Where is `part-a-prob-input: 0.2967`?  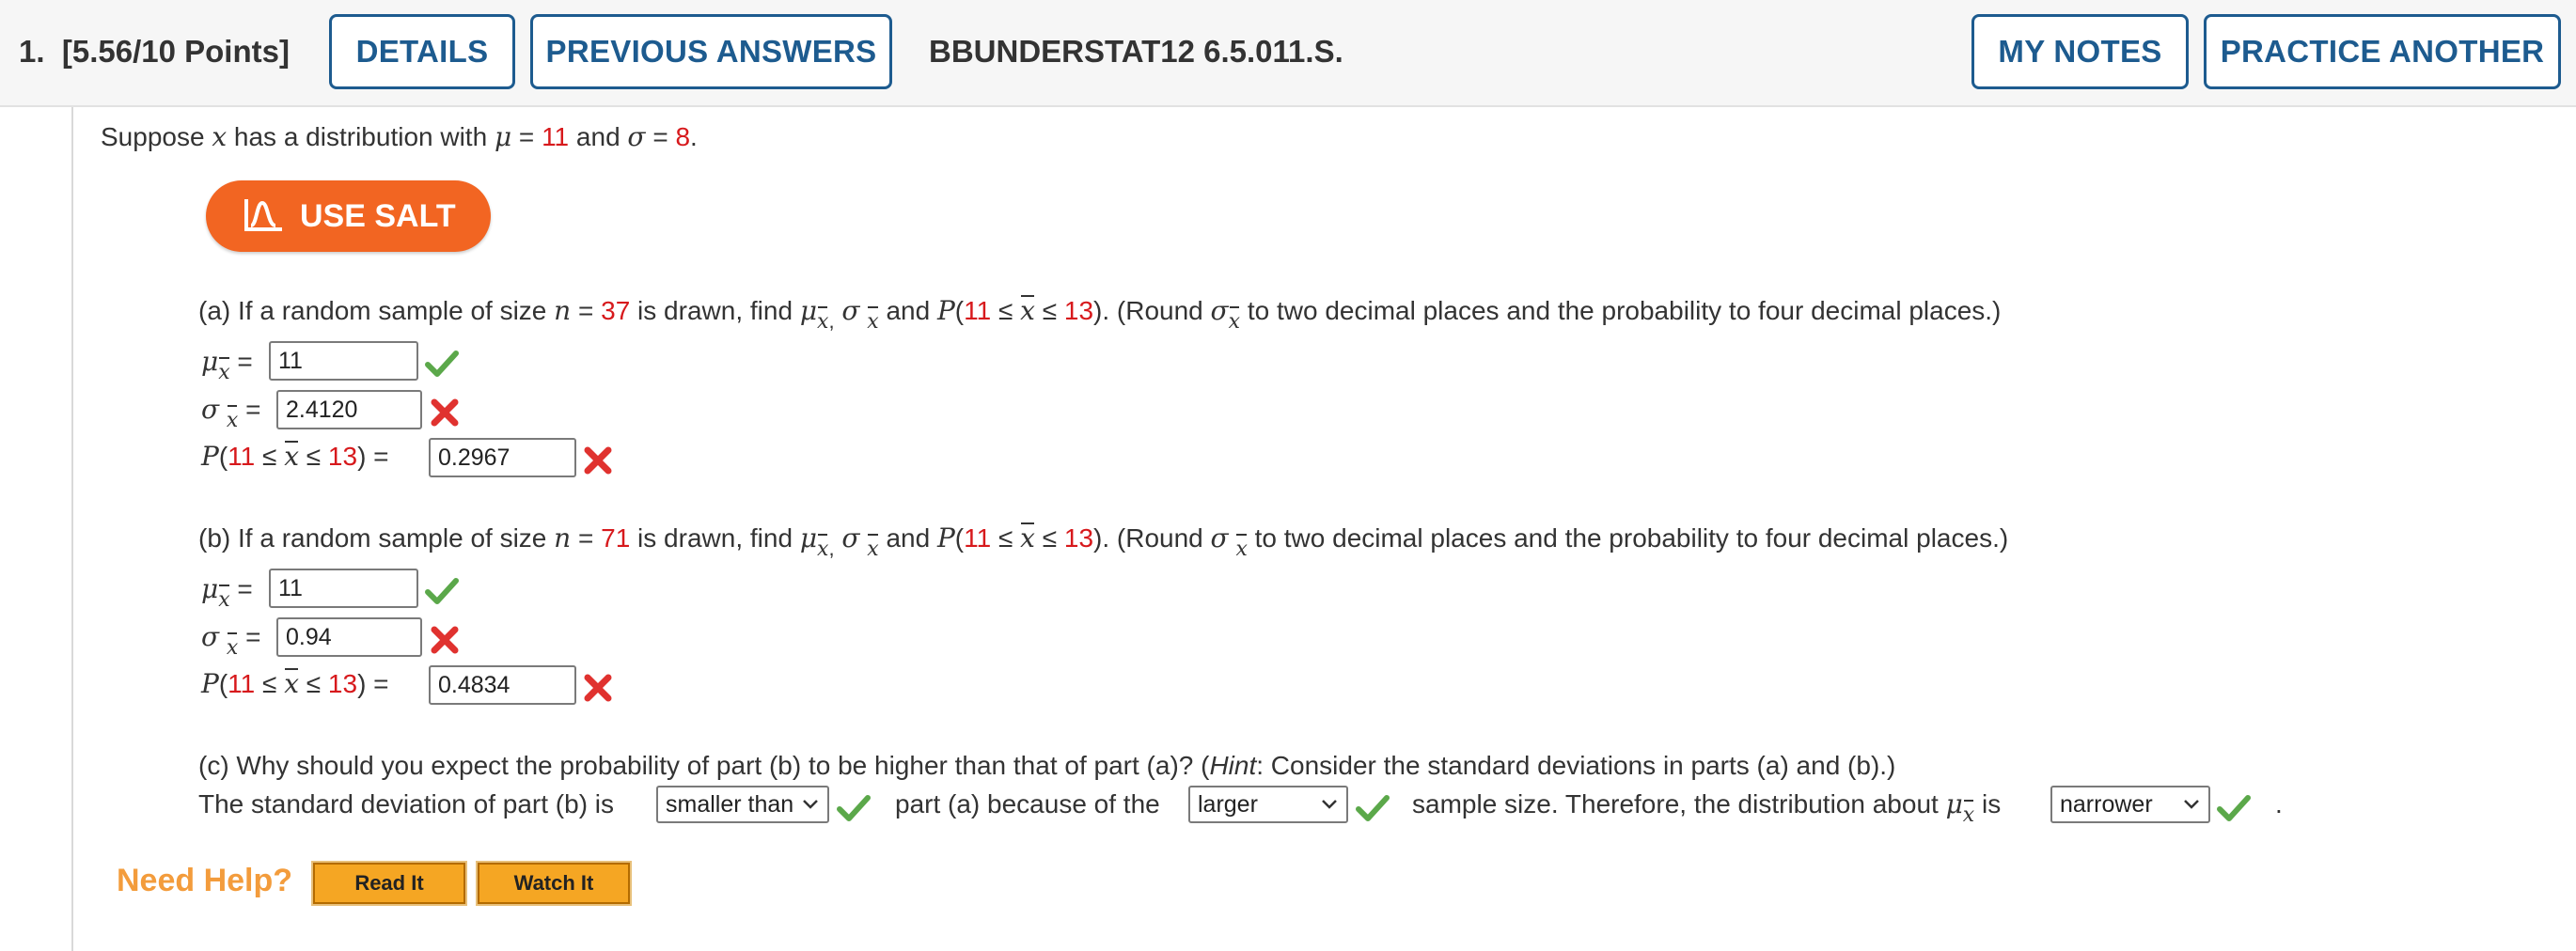 part-a-prob-input: 0.2967 is located at coordinates (503, 458).